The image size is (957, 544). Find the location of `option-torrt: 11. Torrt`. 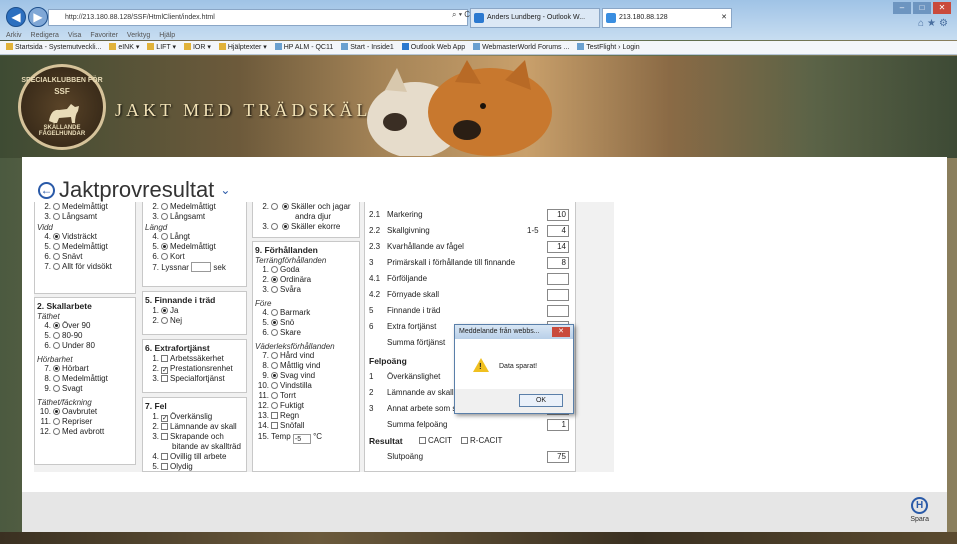

option-torrt: 11. Torrt is located at coordinates (307, 396).